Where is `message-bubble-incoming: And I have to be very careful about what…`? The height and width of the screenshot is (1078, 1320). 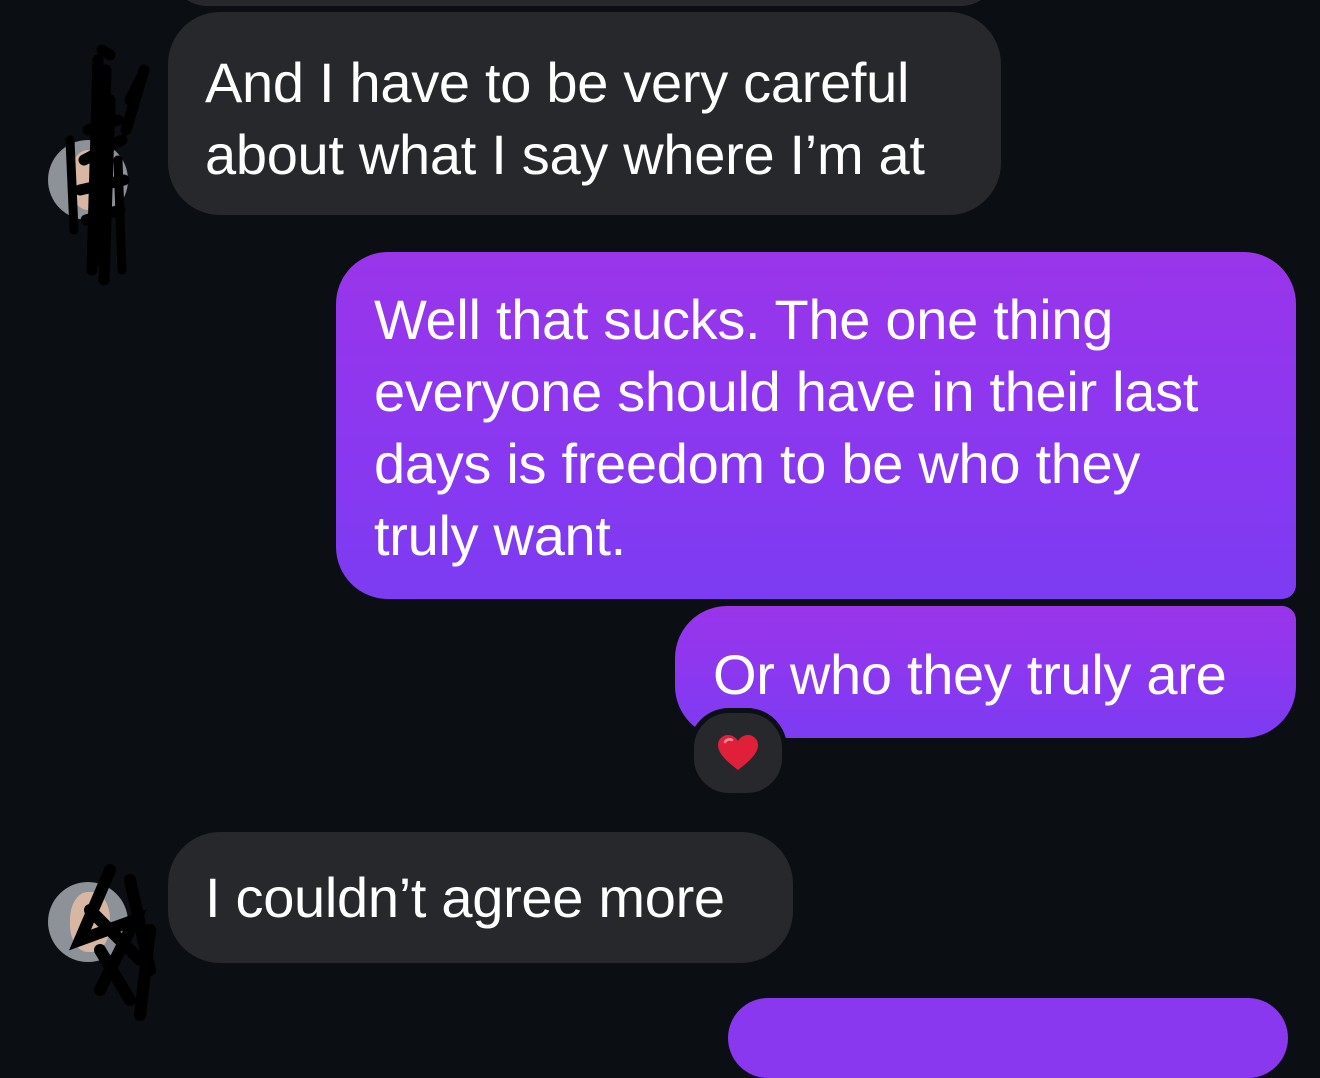 message-bubble-incoming: And I have to be very careful about what… is located at coordinates (584, 113).